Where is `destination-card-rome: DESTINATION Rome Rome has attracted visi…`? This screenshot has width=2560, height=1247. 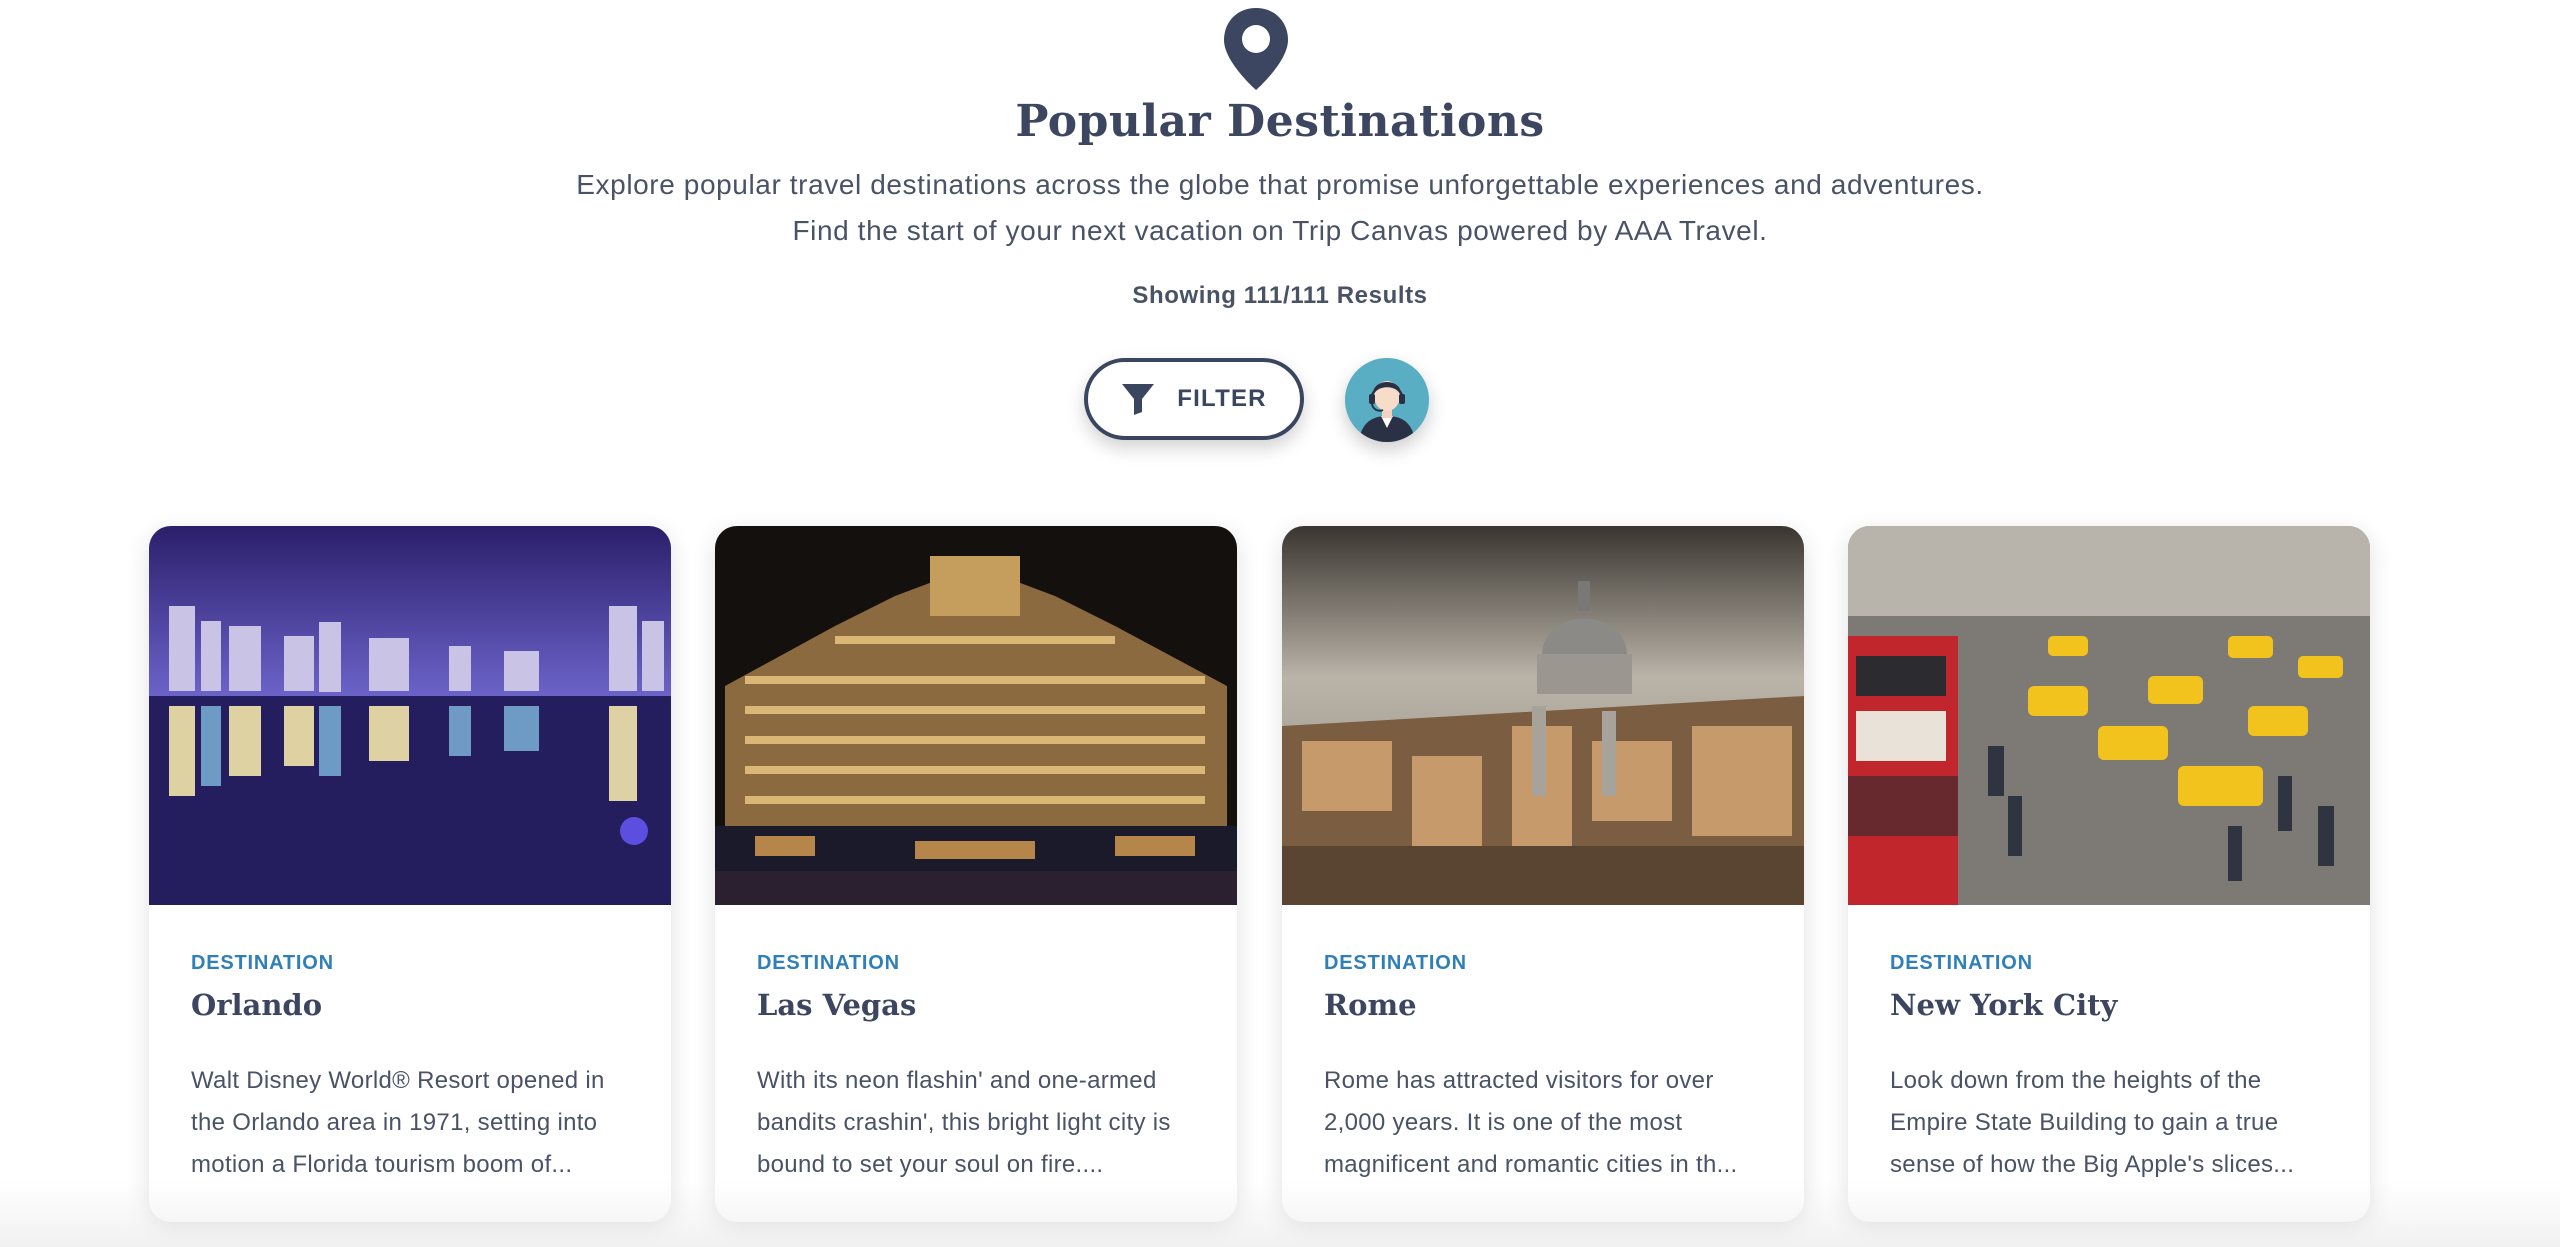 destination-card-rome: DESTINATION Rome Rome has attracted visi… is located at coordinates (1543, 874).